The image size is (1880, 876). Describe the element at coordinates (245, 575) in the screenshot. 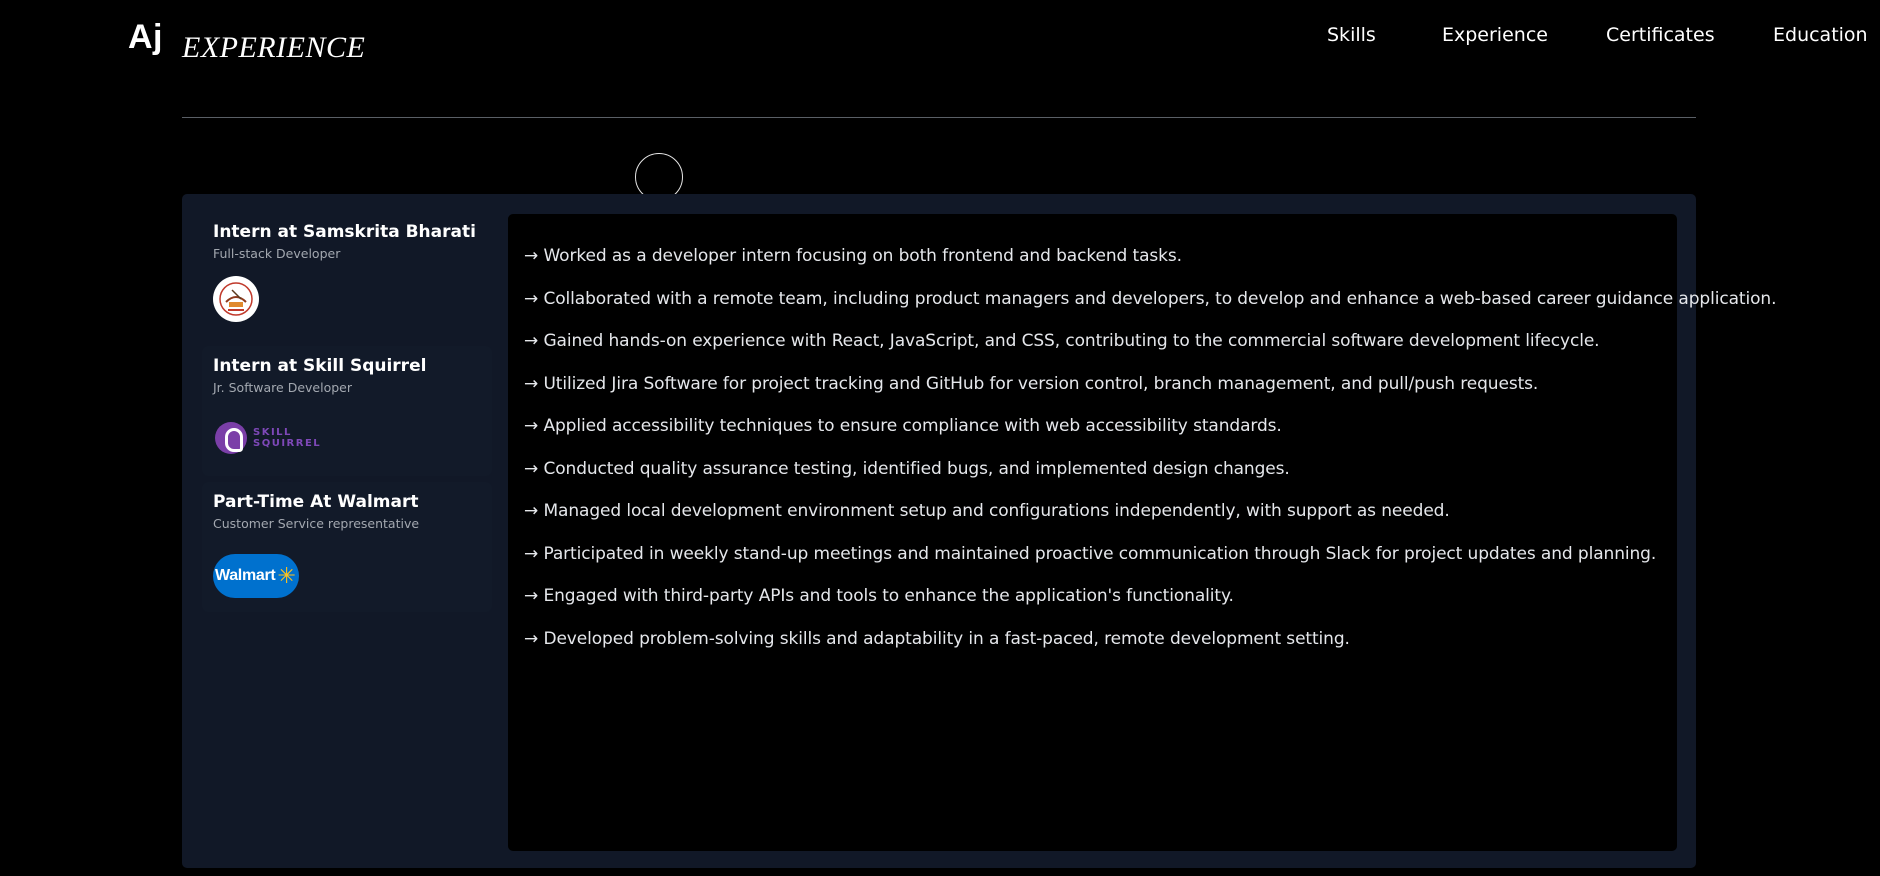

I see `walmart-wordmark: Walmart` at that location.